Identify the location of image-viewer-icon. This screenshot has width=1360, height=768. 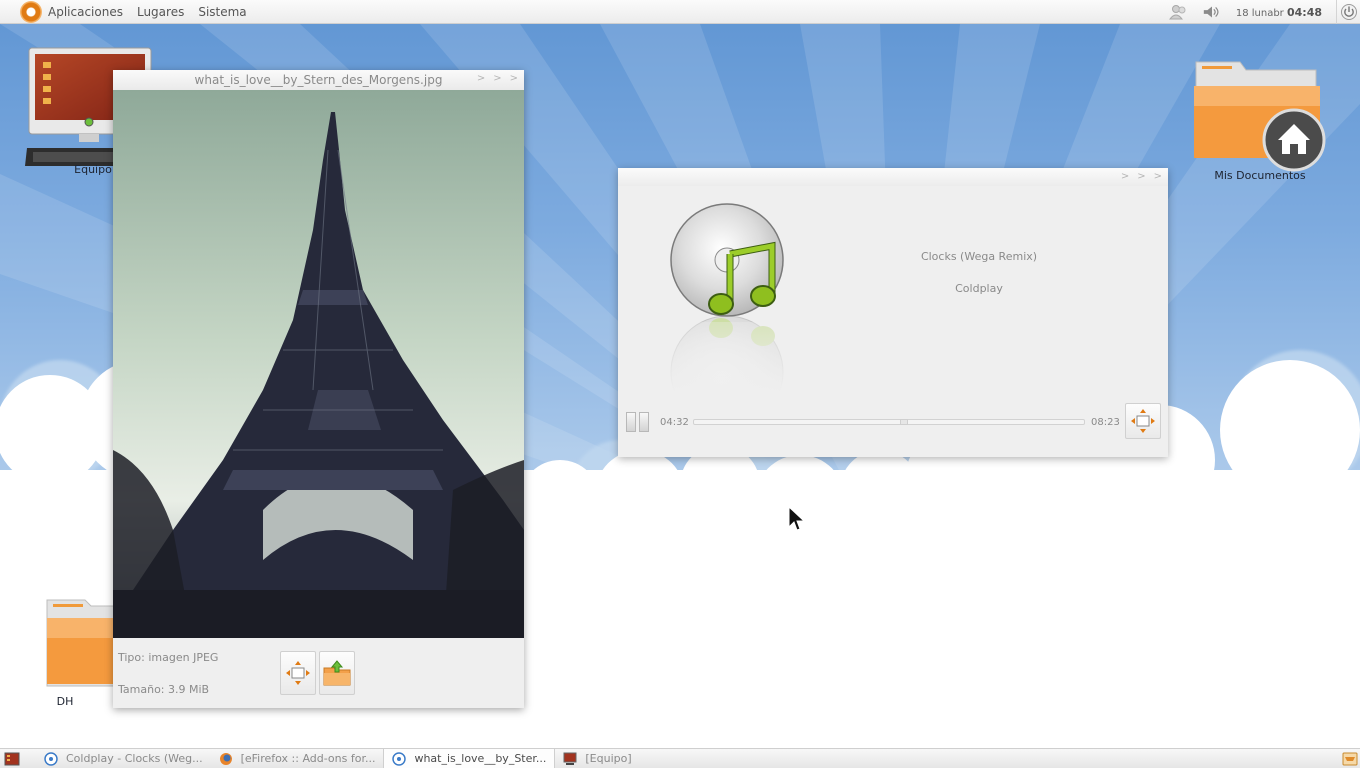
(399, 758).